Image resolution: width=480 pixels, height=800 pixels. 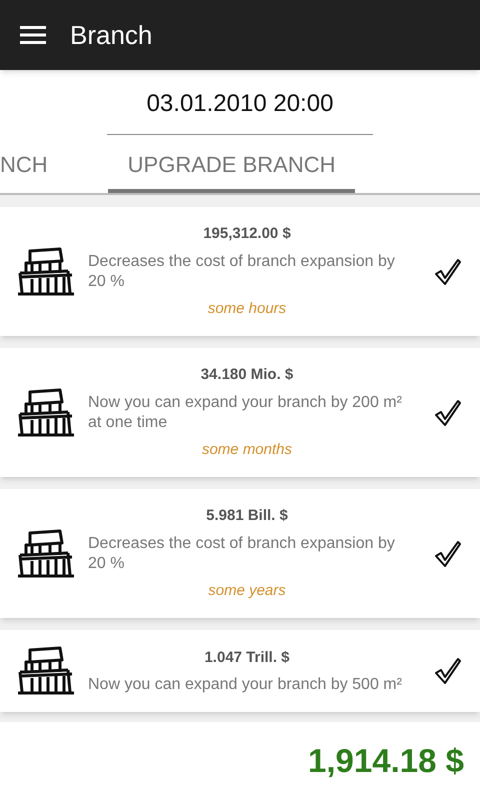 I want to click on upgrade-duration: some months, so click(x=247, y=450).